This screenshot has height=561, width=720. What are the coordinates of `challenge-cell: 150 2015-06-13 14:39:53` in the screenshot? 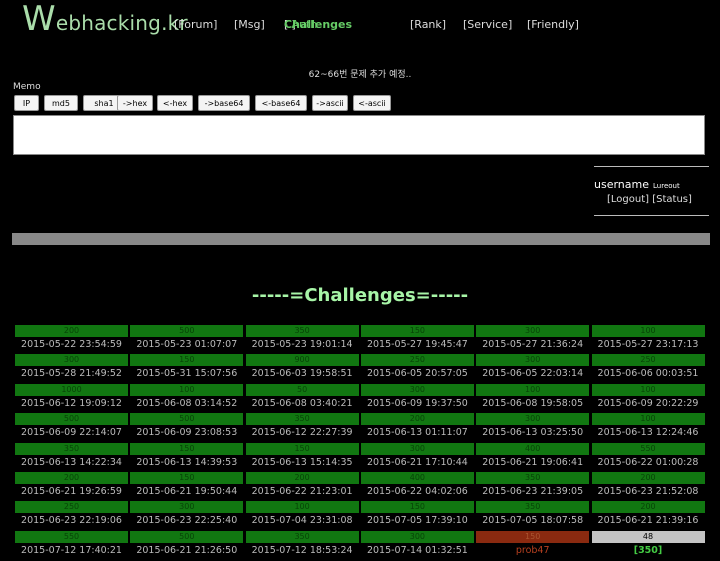 It's located at (187, 457).